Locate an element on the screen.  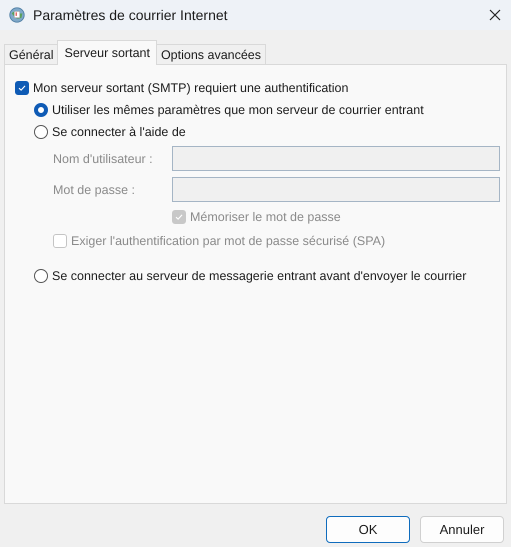
field-label: Mot de passe : is located at coordinates (94, 189).